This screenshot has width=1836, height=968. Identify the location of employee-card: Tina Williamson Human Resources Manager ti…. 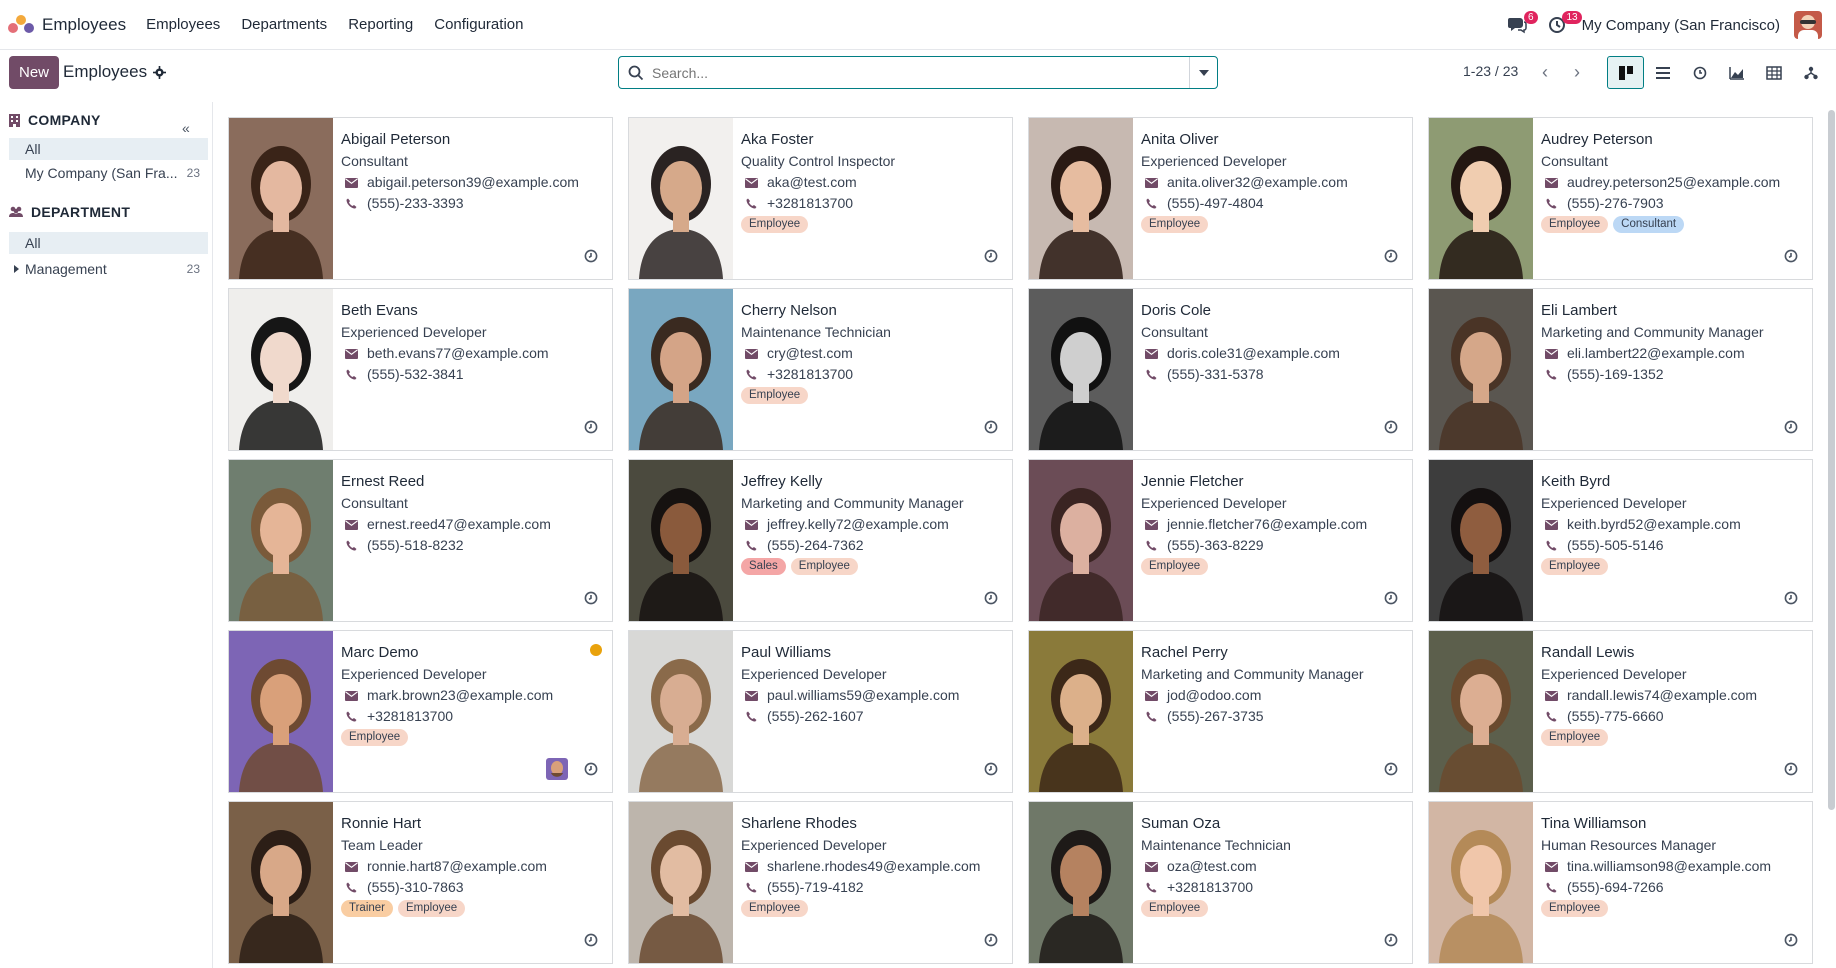
(1620, 882).